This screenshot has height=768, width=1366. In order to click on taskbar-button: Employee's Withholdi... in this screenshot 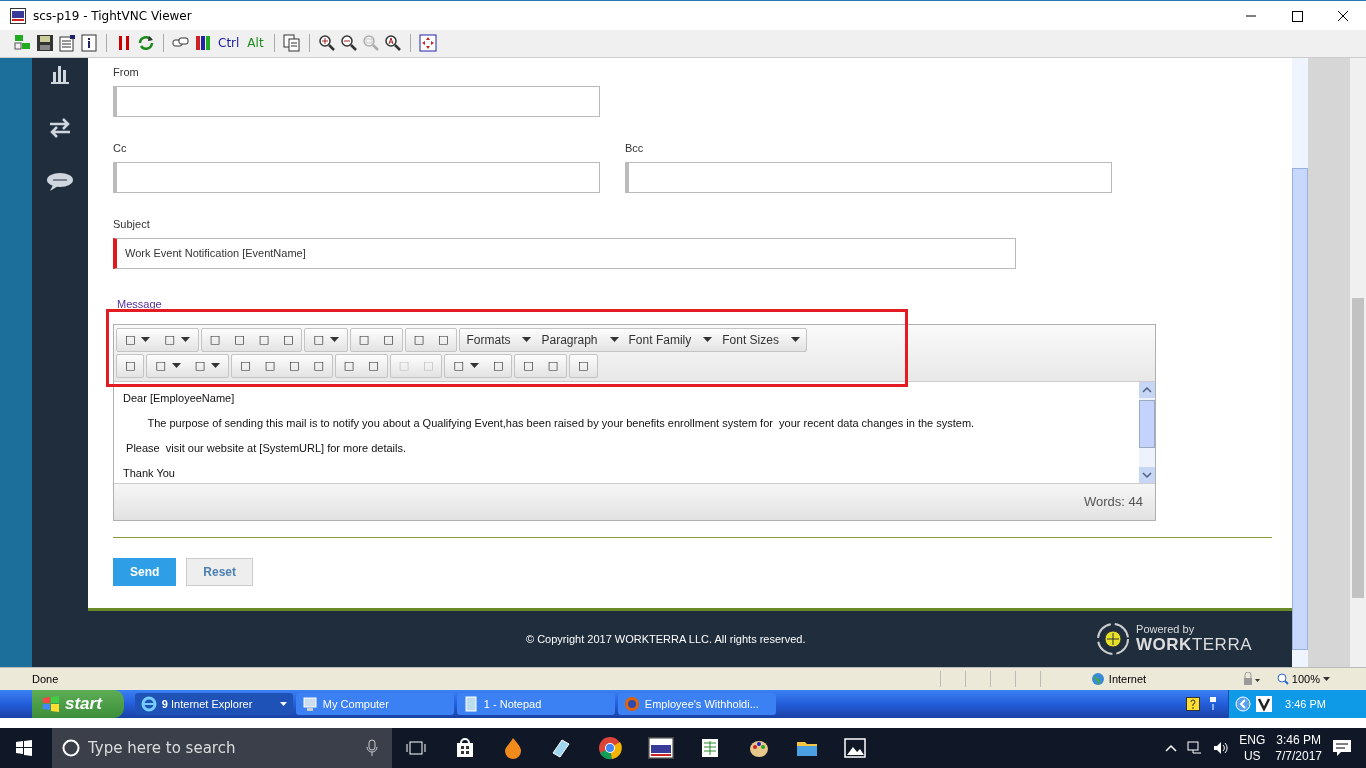, I will do `click(696, 704)`.